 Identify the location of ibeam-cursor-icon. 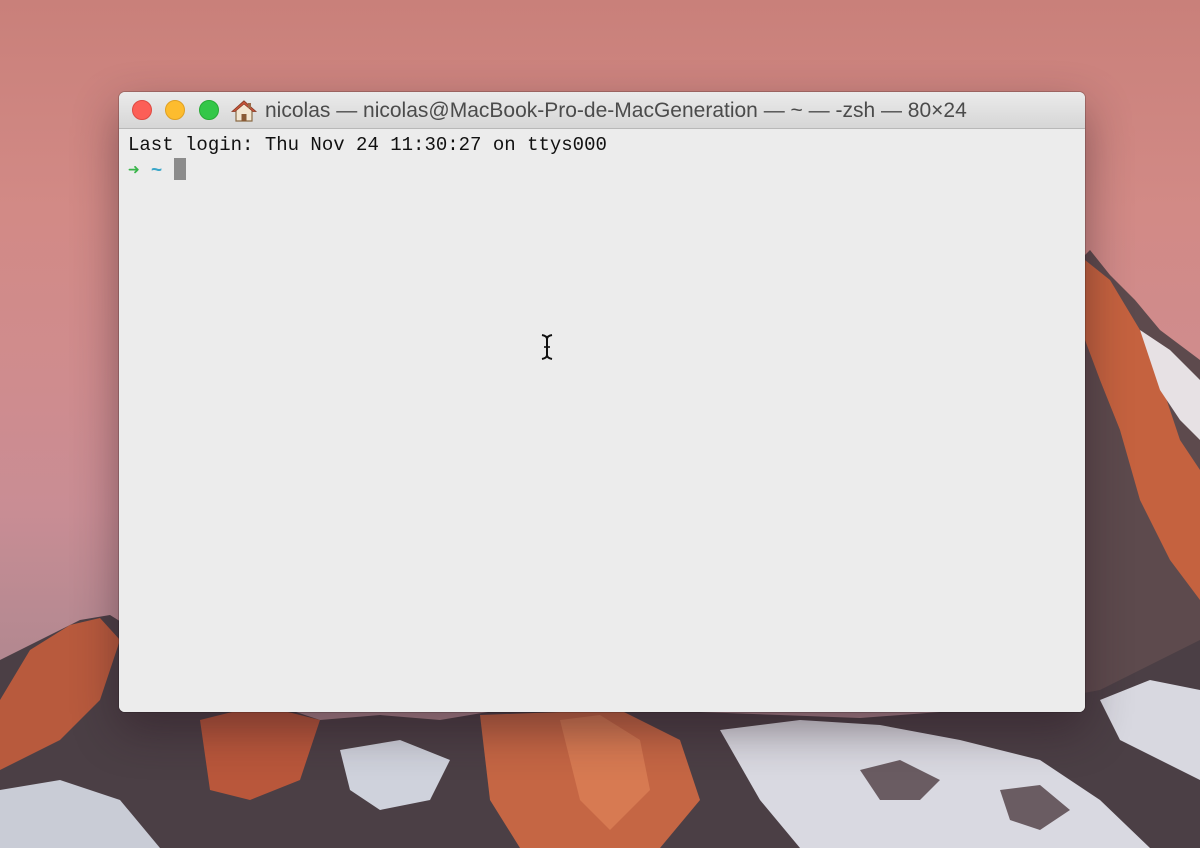
(547, 347).